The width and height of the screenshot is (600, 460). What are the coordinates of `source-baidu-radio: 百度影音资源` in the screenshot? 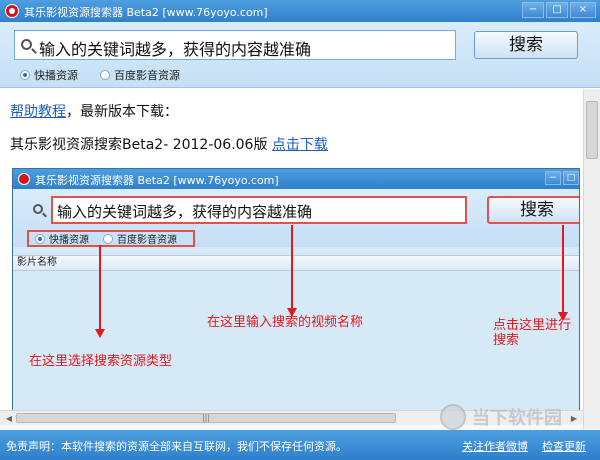 It's located at (140, 75).